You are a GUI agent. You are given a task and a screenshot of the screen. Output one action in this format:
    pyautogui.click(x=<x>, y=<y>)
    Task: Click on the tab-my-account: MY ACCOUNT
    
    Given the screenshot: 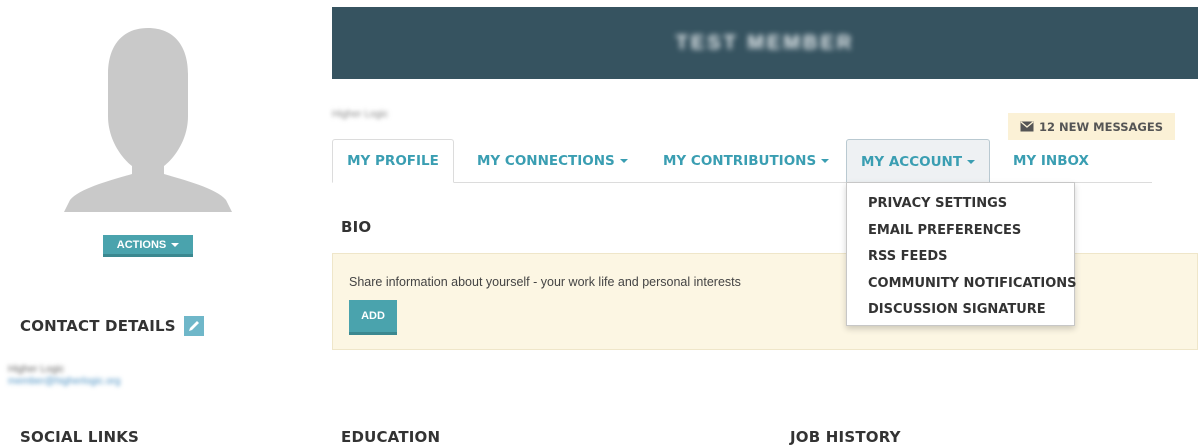 What is the action you would take?
    pyautogui.click(x=918, y=161)
    